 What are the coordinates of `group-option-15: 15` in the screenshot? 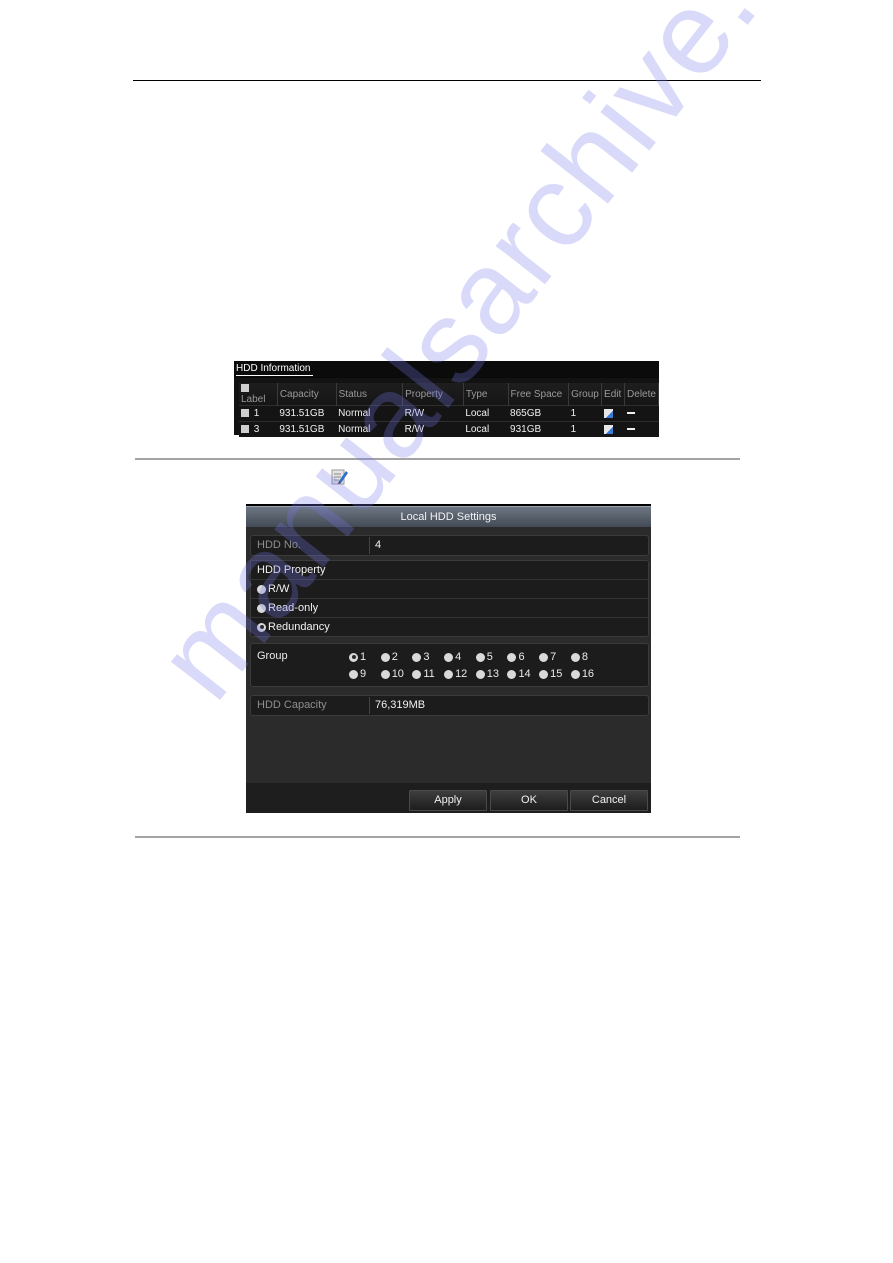 It's located at (555, 674).